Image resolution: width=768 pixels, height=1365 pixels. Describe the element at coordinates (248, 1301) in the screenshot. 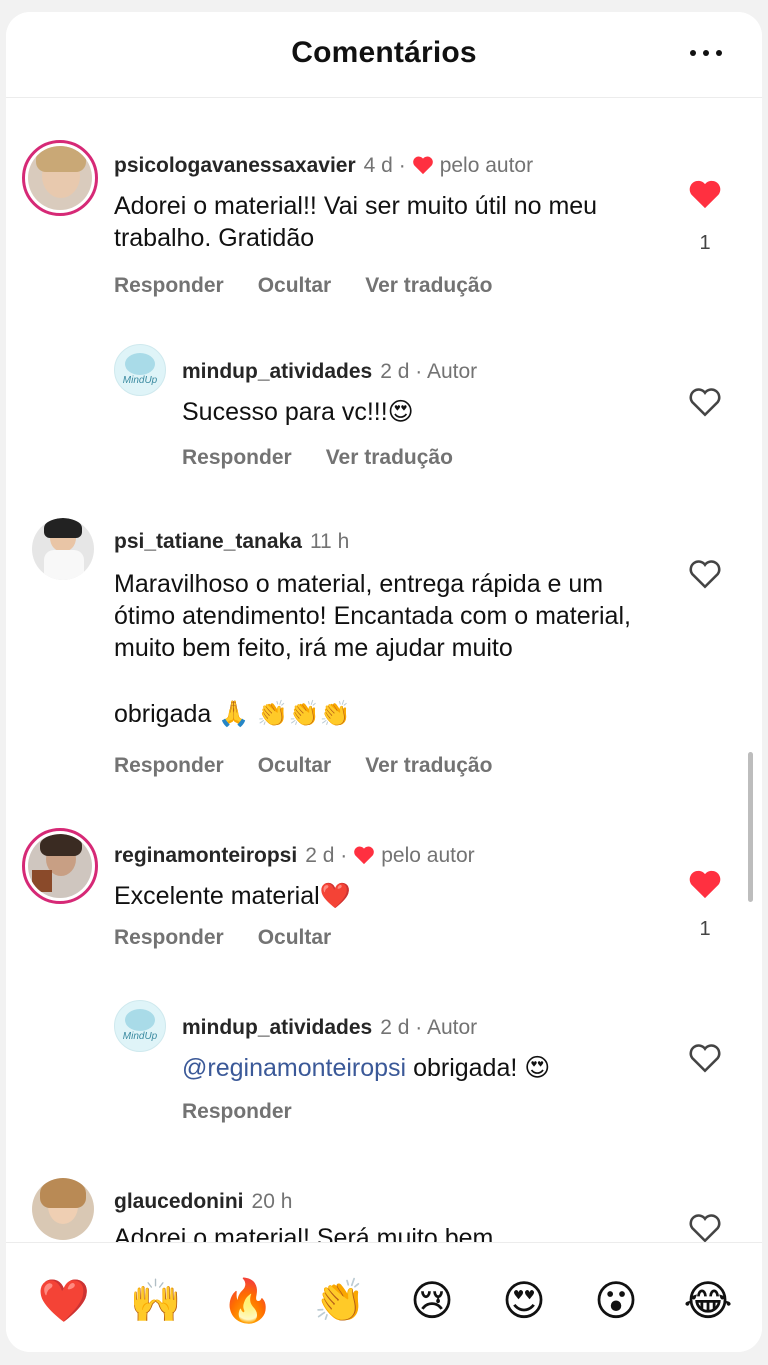

I see `emoji-fire-button: 🔥` at that location.